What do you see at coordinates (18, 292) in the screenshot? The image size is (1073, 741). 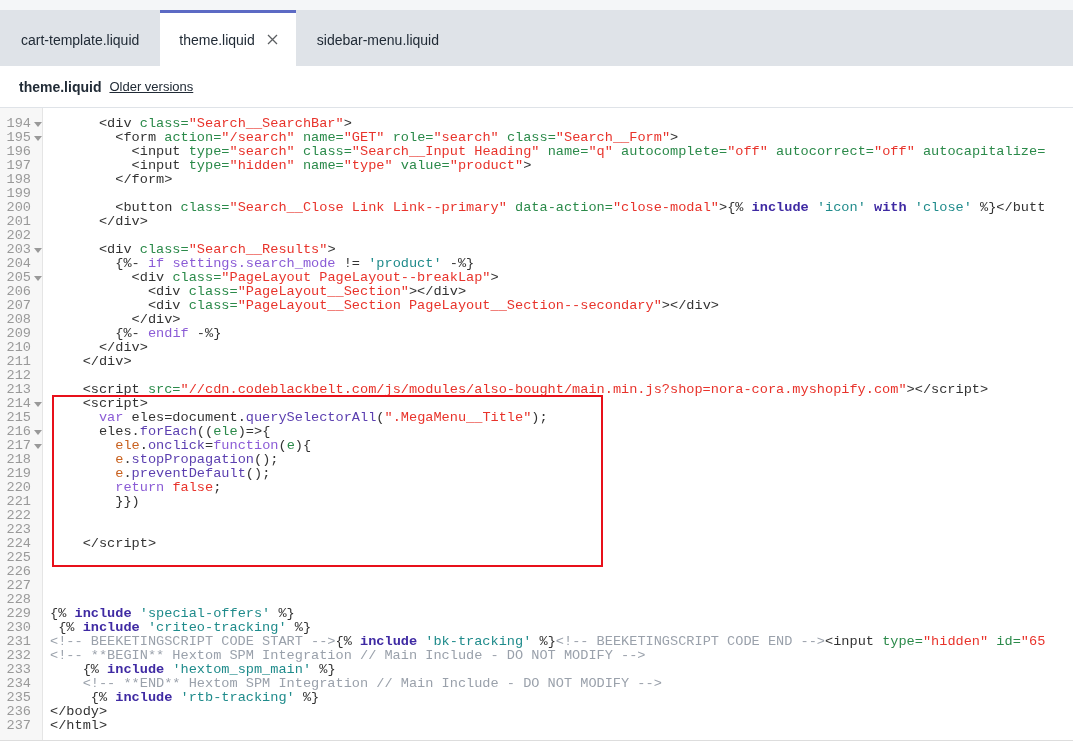 I see `line-number: 206` at bounding box center [18, 292].